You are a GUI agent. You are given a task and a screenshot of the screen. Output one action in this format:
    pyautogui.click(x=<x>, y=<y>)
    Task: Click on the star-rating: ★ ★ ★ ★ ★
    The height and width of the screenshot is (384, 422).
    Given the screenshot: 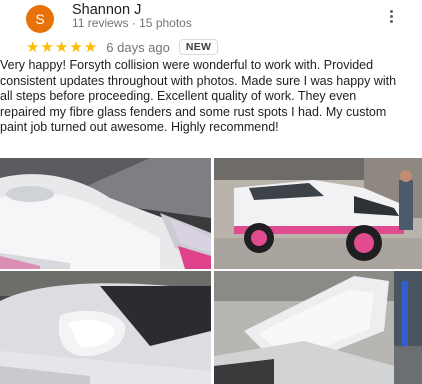 What is the action you would take?
    pyautogui.click(x=62, y=47)
    